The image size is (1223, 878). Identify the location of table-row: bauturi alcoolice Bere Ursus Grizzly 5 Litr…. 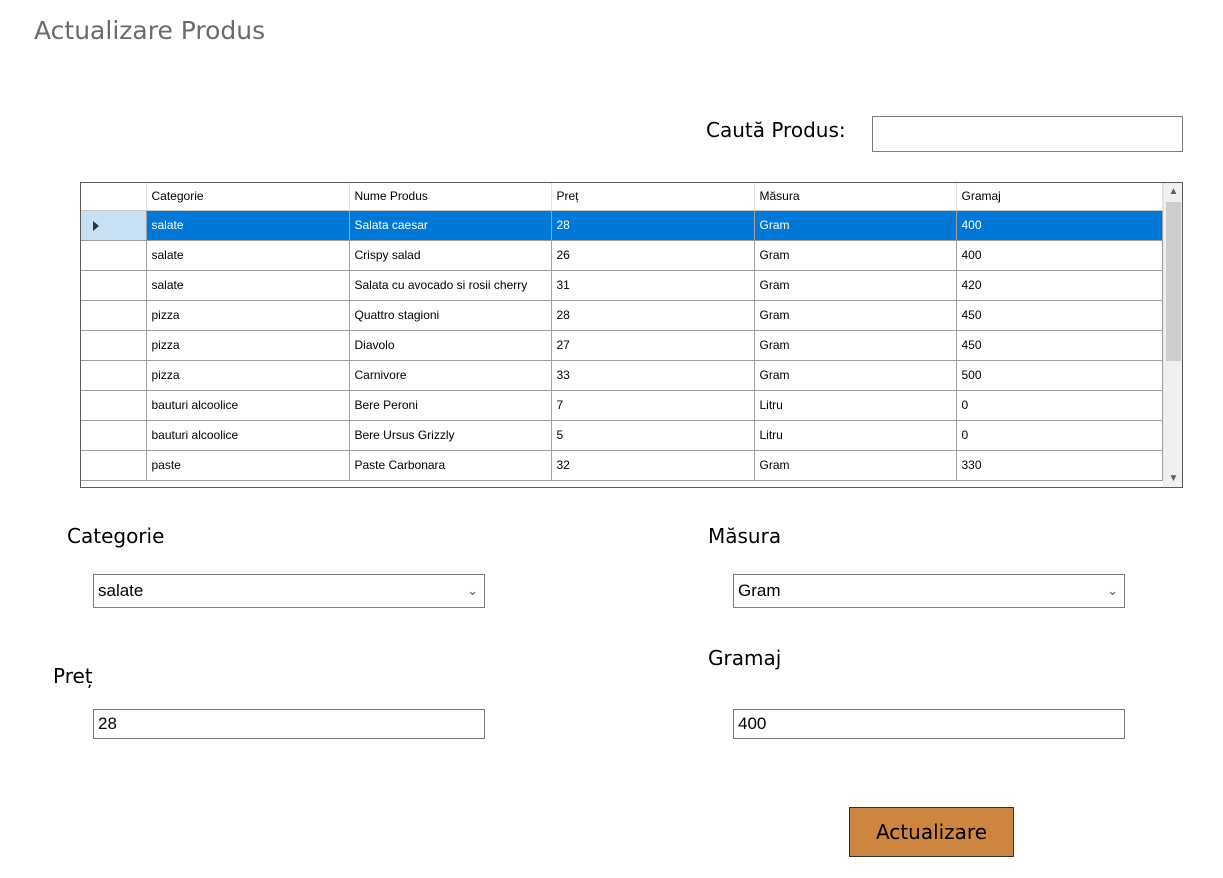
(622, 435).